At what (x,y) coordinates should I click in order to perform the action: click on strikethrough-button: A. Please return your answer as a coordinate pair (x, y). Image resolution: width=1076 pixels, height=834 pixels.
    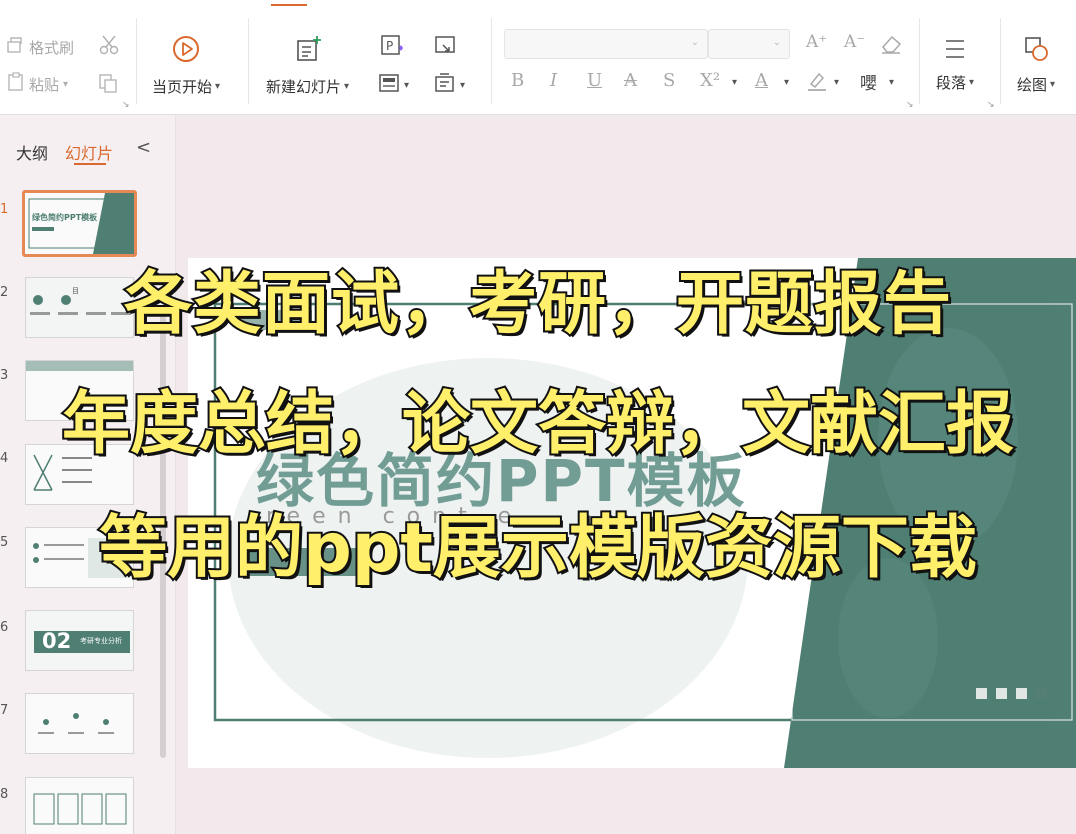
    Looking at the image, I should click on (630, 80).